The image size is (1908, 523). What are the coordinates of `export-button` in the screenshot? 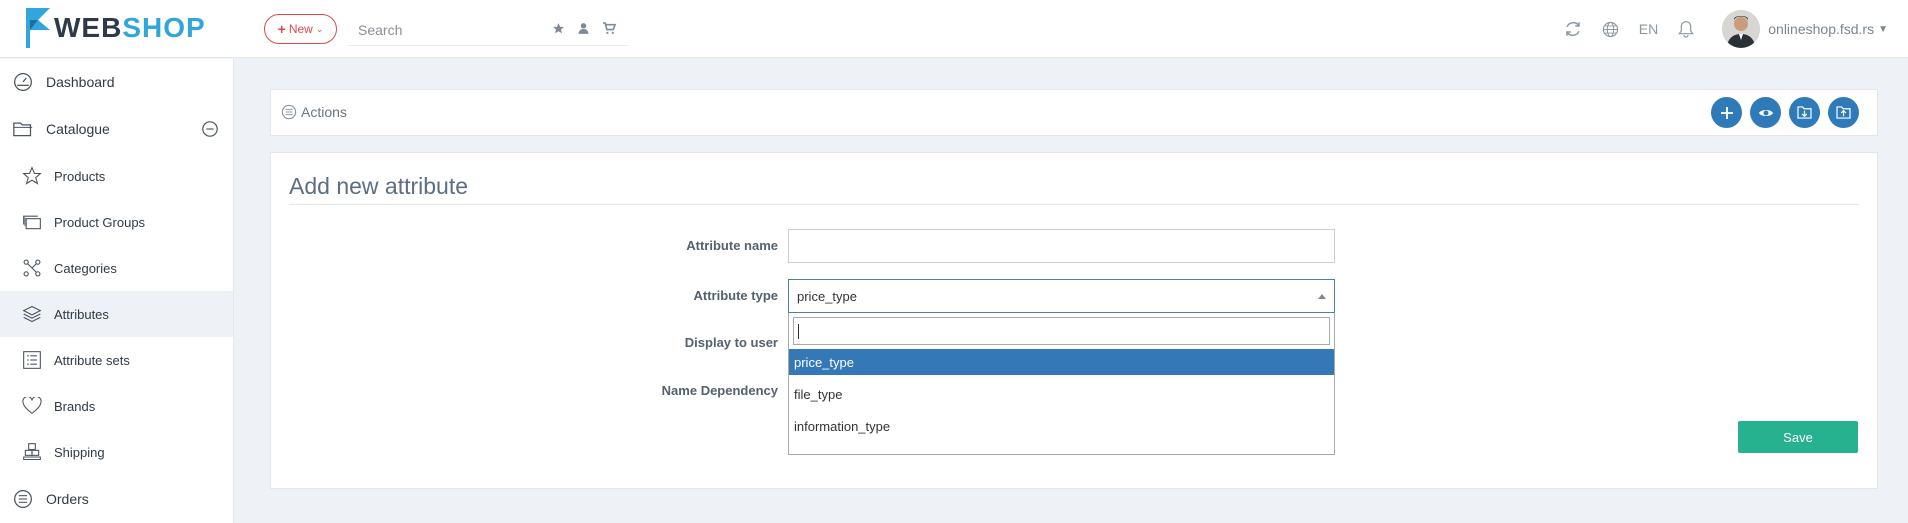 It's located at (1843, 112).